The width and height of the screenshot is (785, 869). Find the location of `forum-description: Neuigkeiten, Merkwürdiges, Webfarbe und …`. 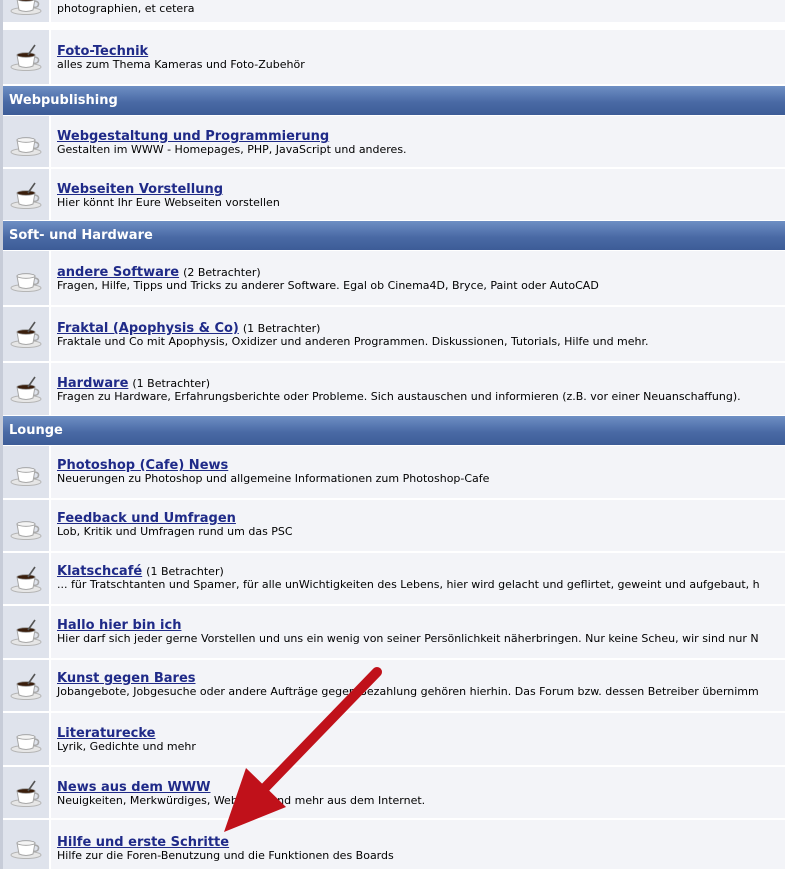

forum-description: Neuigkeiten, Merkwürdiges, Webfarbe und … is located at coordinates (241, 800).